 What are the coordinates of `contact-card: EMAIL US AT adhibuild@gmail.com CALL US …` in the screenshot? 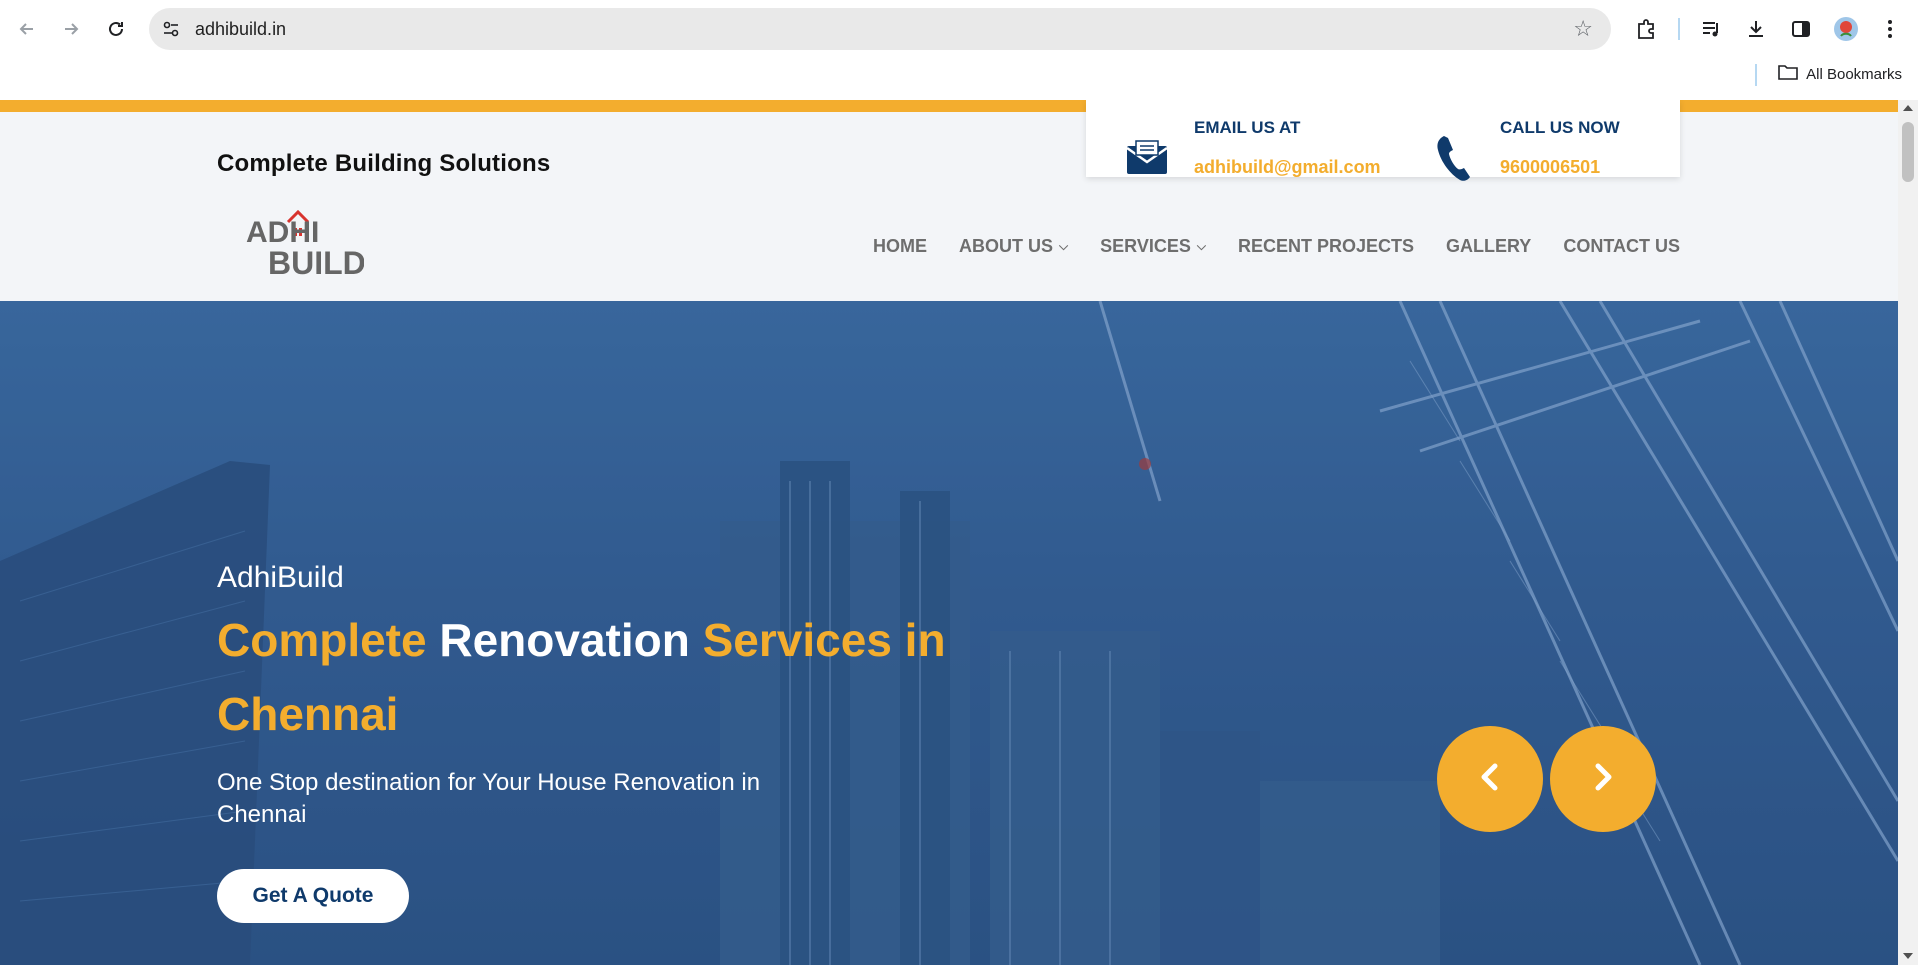 It's located at (1383, 140).